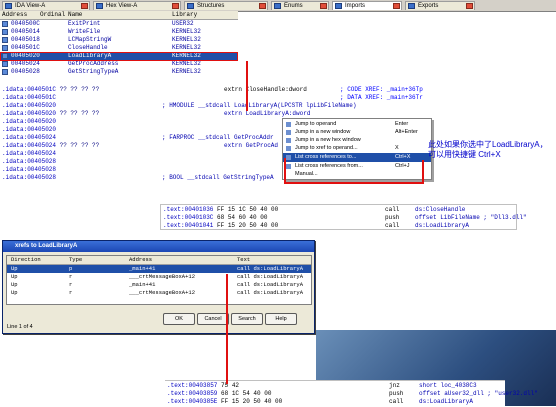 This screenshot has width=556, height=407. I want to click on code-line: .text:00403857 75 42 jnz short loc_4038C3, so click(322, 385).